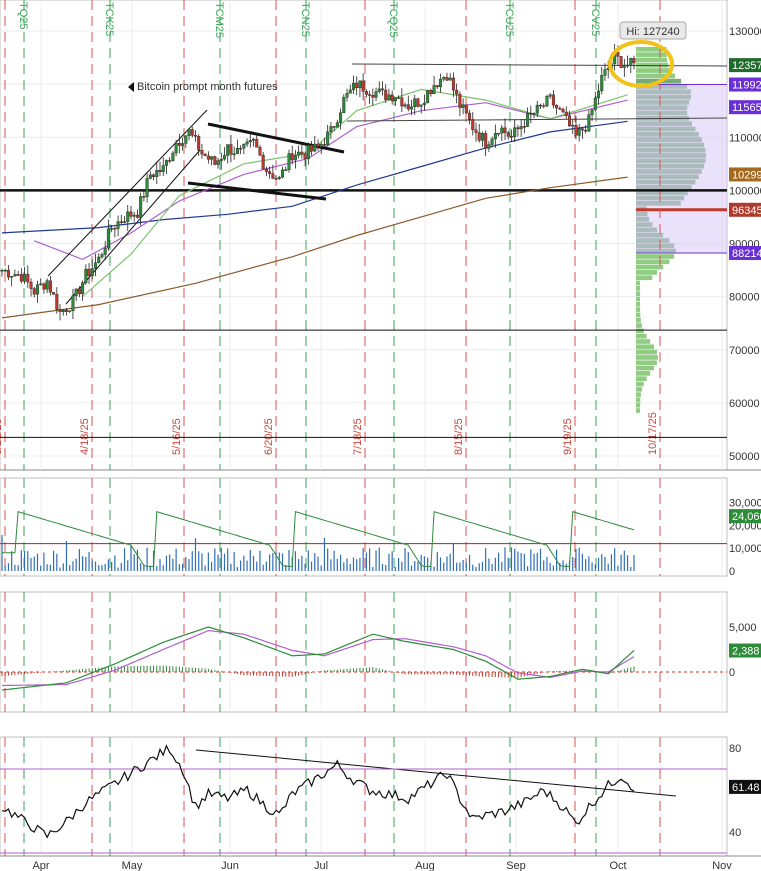  I want to click on macd-tick-label: 5,000, so click(743, 628).